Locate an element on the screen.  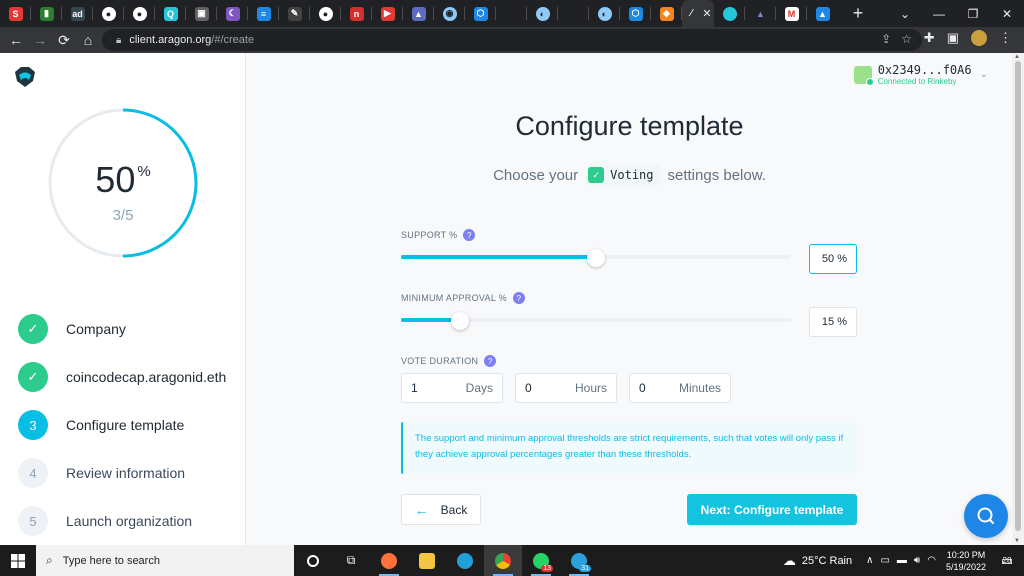
volume-icon: 🔊︎ is located at coordinates (917, 560).